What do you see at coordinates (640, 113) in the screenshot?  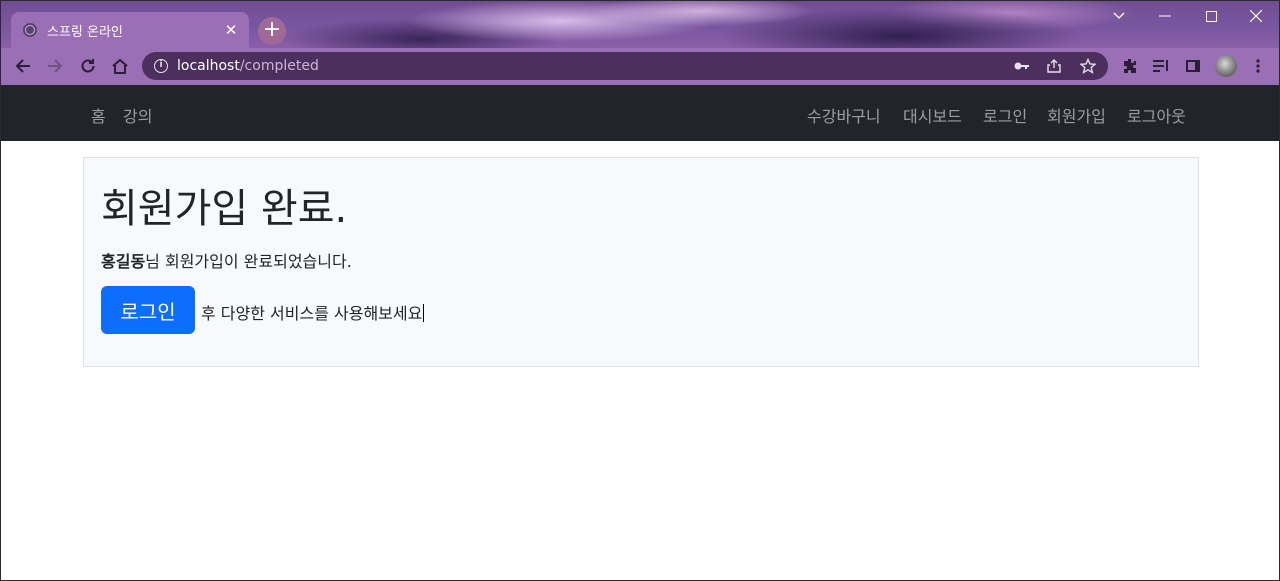 I see `site-navbar: 홈 강의 수강바구니 대시보드 로그인 회원가입 로그아웃` at bounding box center [640, 113].